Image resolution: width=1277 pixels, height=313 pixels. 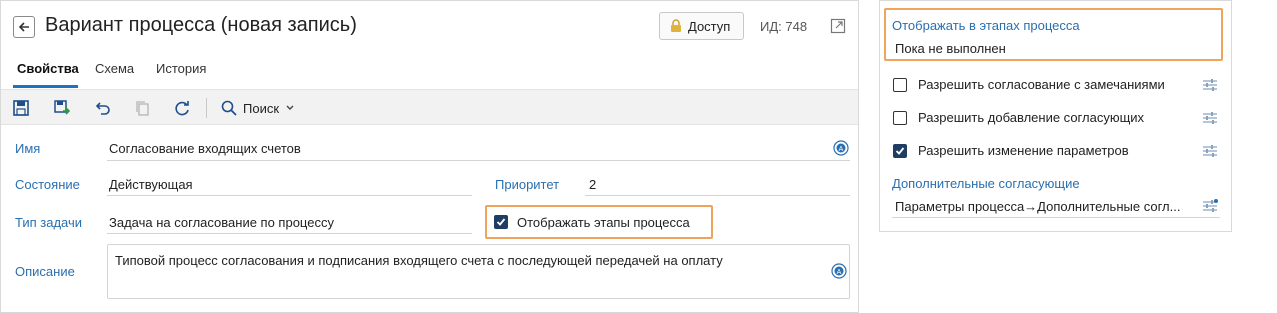 I want to click on refresh-icon, so click(x=182, y=108).